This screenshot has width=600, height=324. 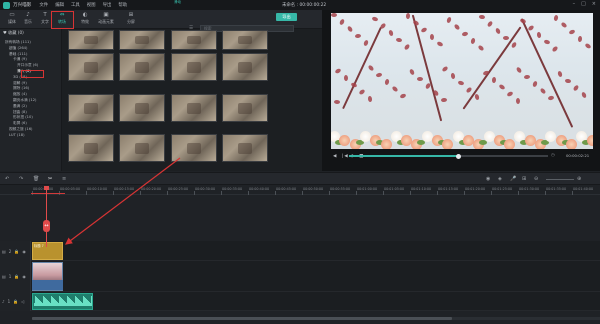 I want to click on minimize-icon: –, so click(x=574, y=4).